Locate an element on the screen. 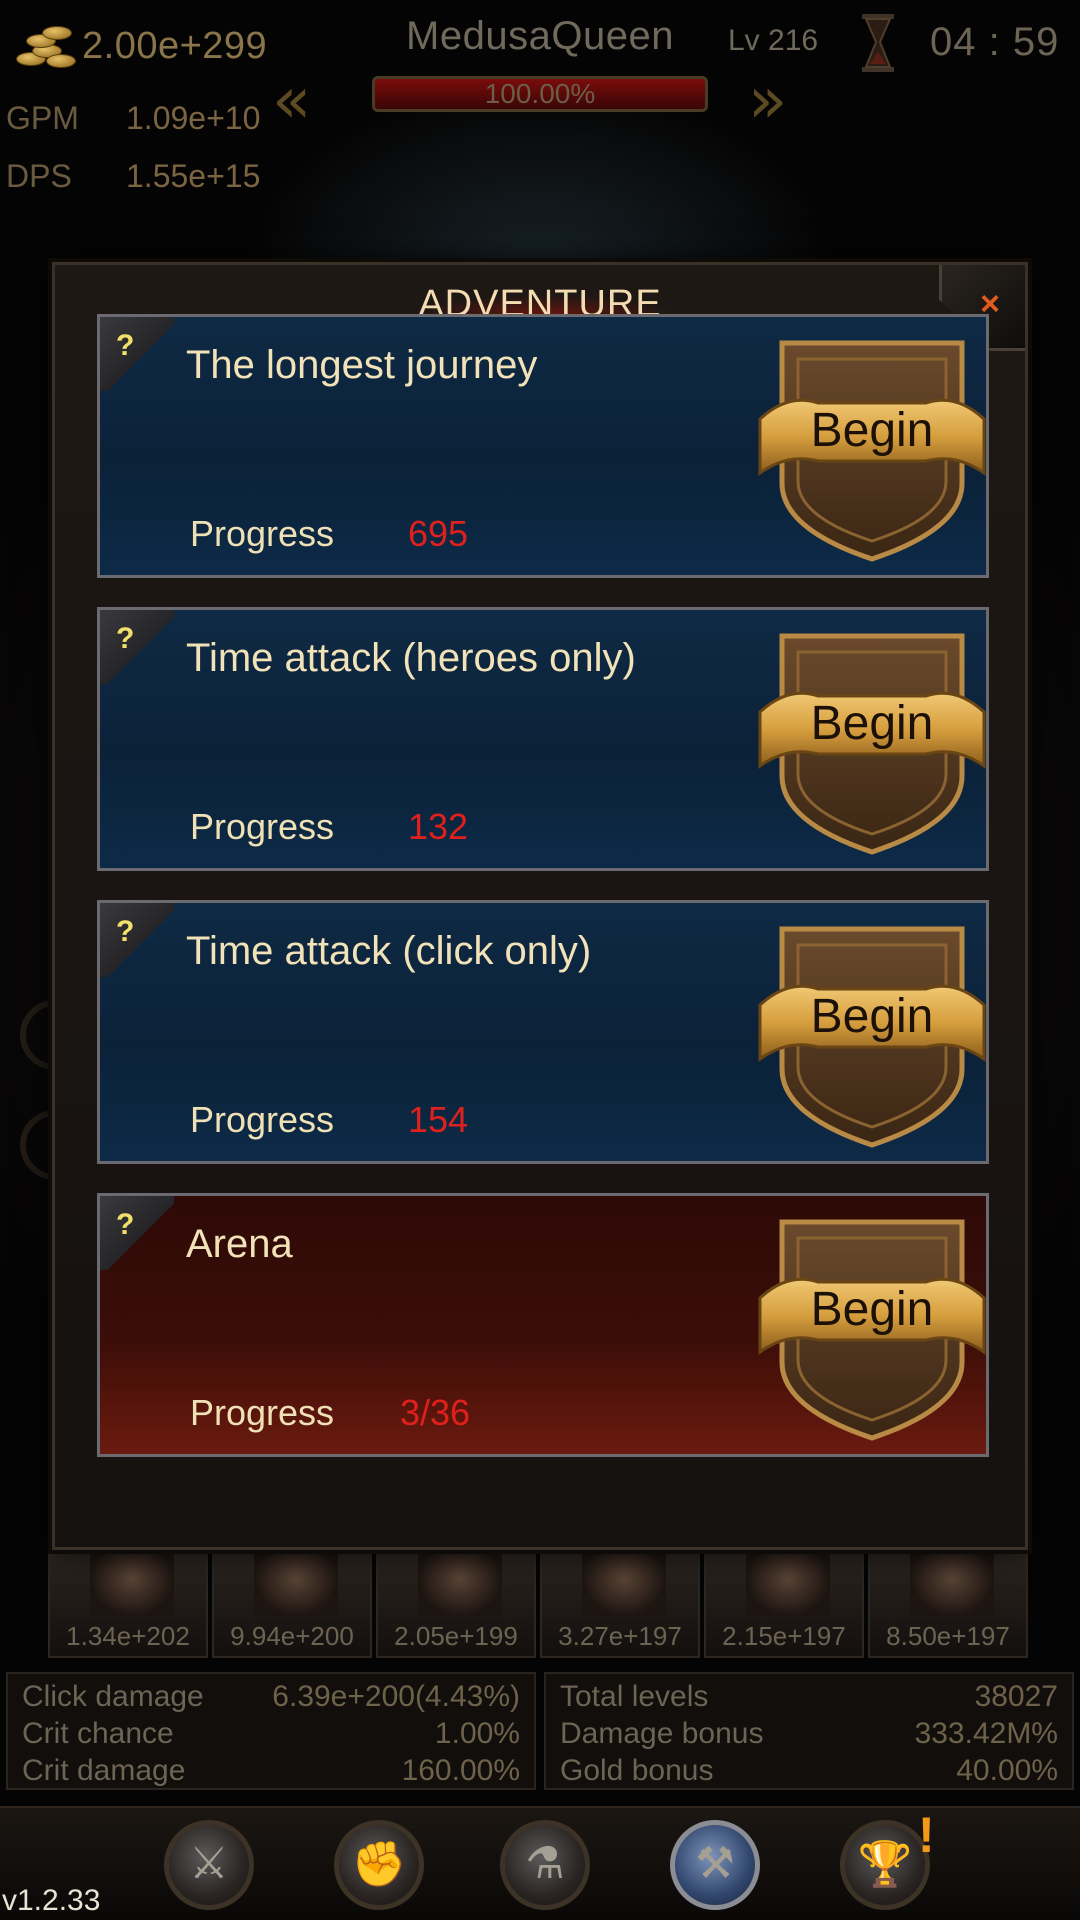  stat-label: Total levels is located at coordinates (634, 1696).